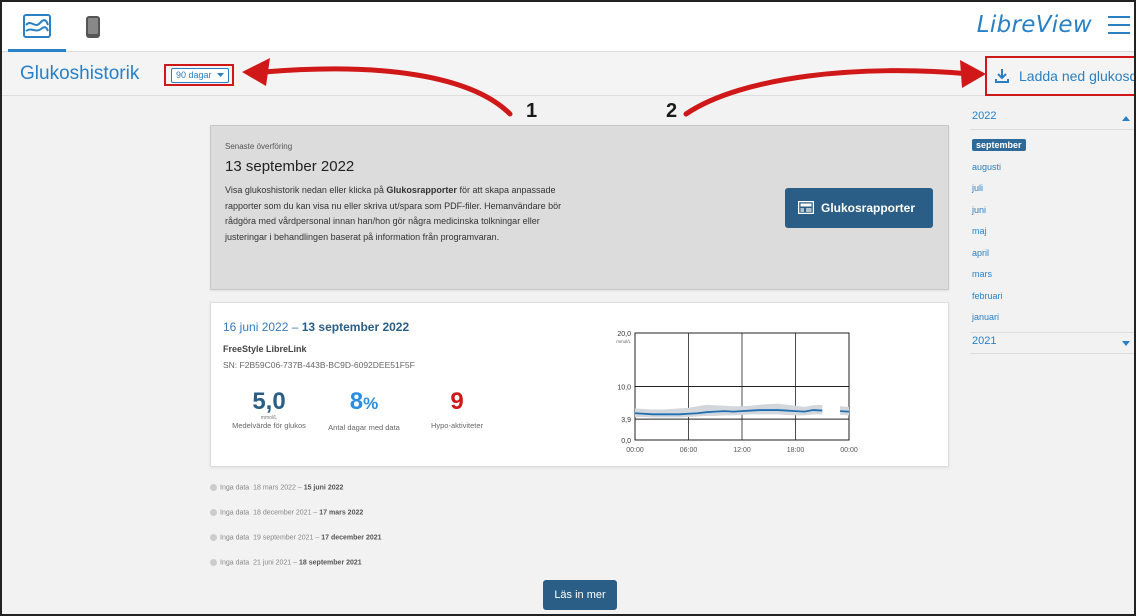  I want to click on stat-average-glucose: 5,0 mmol/L Medelvärde för glukos, so click(269, 409).